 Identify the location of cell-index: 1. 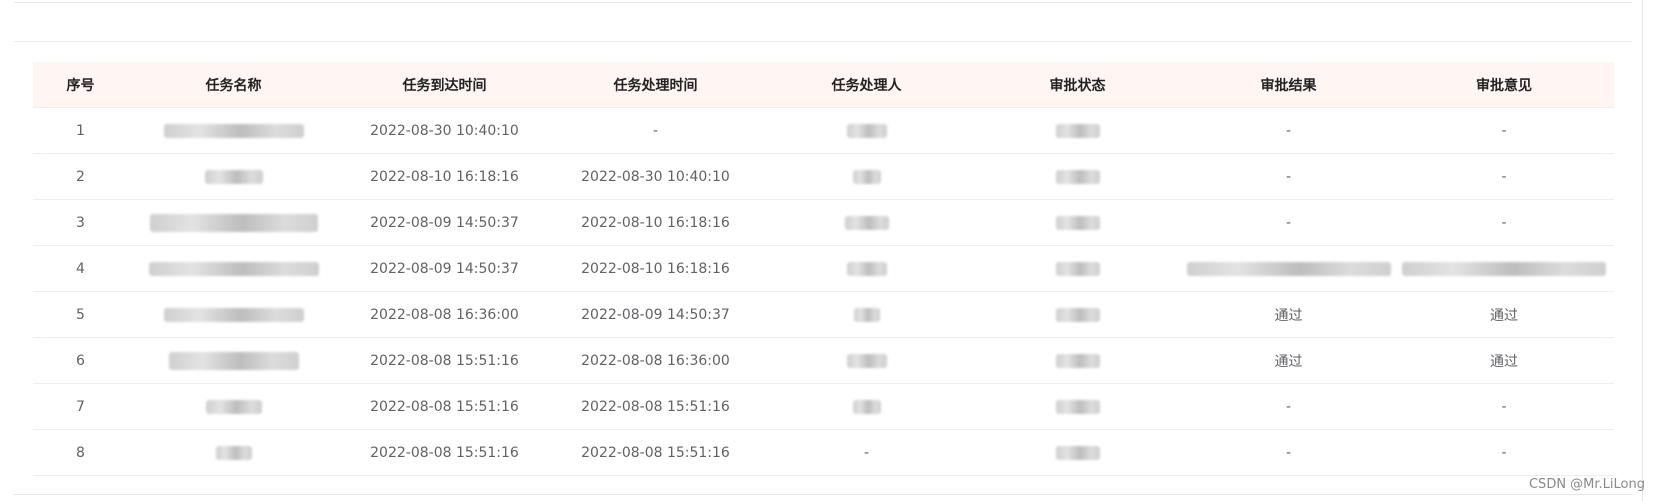
(80, 130).